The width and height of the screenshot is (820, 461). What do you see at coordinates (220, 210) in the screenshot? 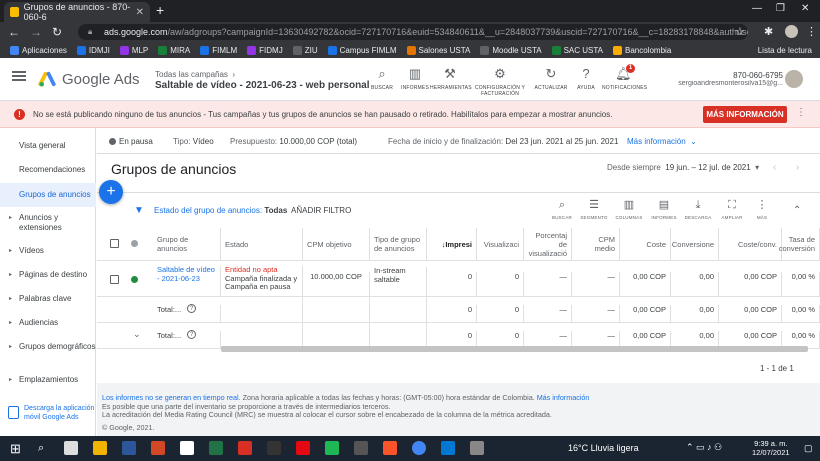
I see `status-filter: Estado del grupo de anuncios: Todas` at bounding box center [220, 210].